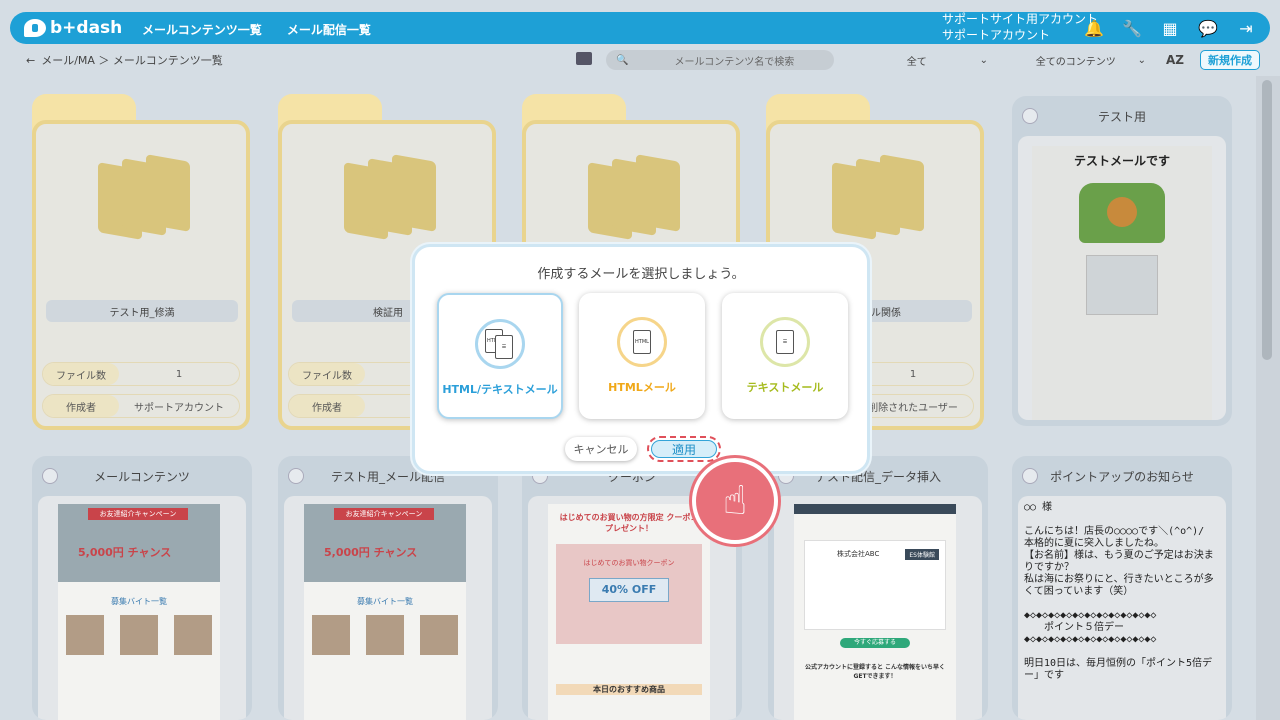  What do you see at coordinates (642, 387) in the screenshot?
I see `option-label: HTMLメール` at bounding box center [642, 387].